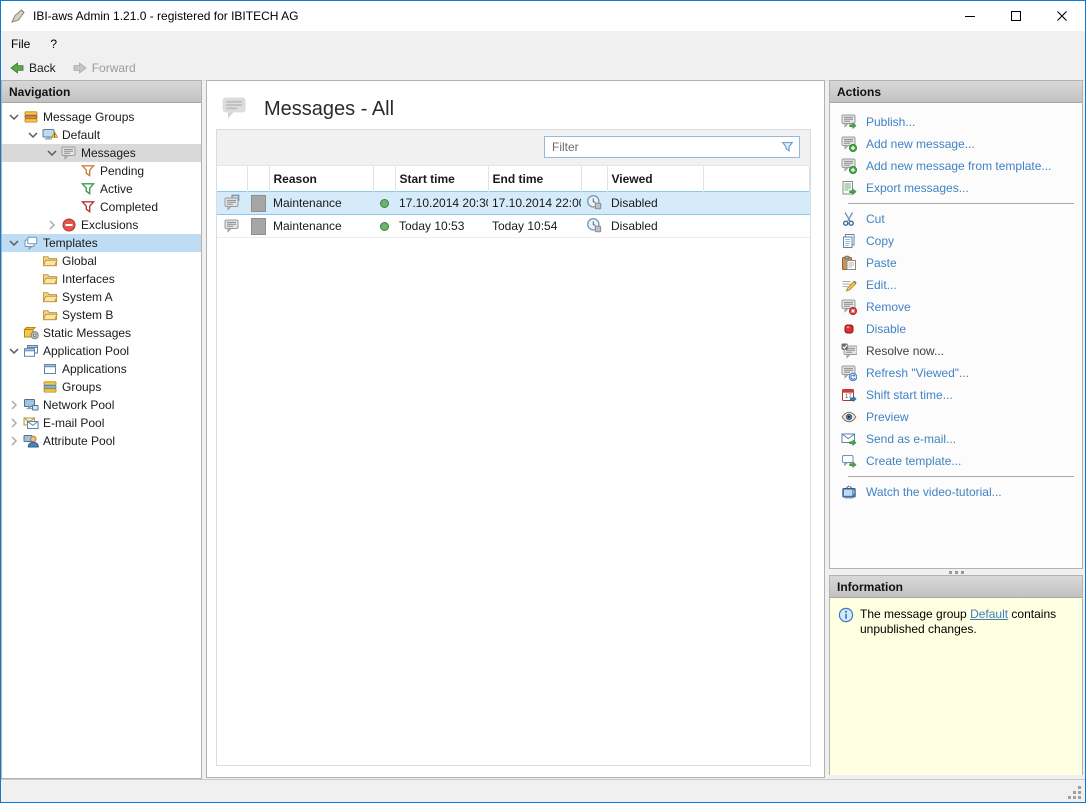 The width and height of the screenshot is (1086, 803). I want to click on message-groups-icon, so click(30, 117).